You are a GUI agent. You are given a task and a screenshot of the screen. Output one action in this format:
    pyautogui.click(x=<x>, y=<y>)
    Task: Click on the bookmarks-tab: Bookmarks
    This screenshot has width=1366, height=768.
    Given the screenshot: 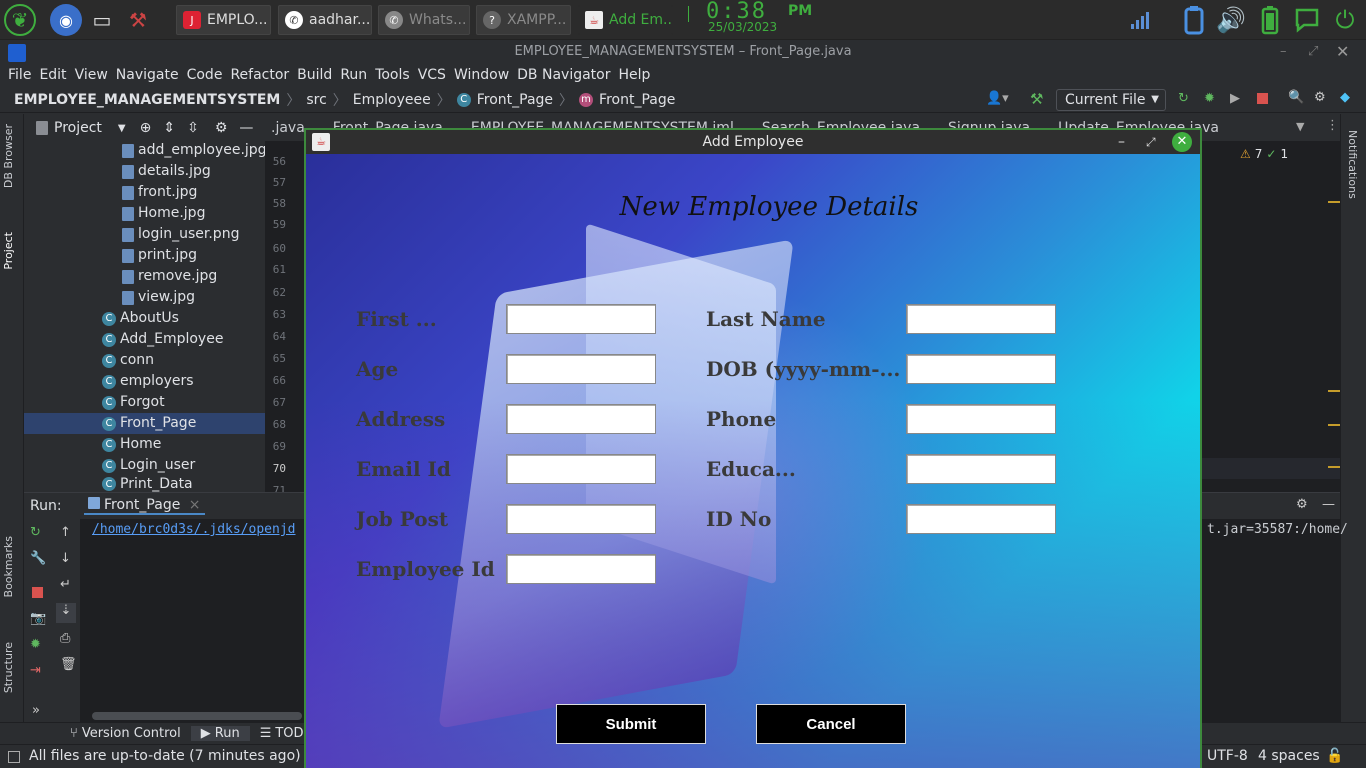 What is the action you would take?
    pyautogui.click(x=8, y=566)
    